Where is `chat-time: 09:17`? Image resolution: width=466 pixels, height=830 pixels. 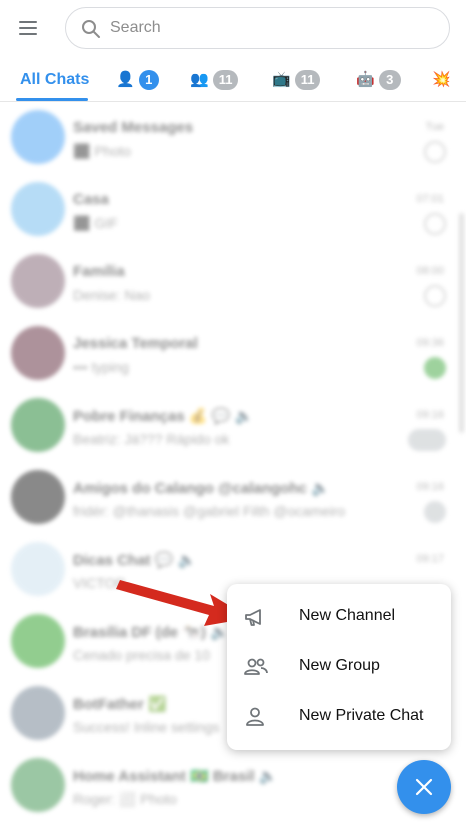 chat-time: 09:17 is located at coordinates (430, 559).